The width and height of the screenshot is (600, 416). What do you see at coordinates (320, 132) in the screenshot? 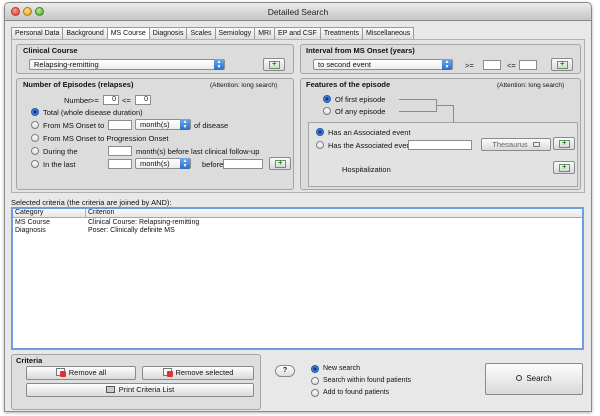
I see `radio-associated-event` at bounding box center [320, 132].